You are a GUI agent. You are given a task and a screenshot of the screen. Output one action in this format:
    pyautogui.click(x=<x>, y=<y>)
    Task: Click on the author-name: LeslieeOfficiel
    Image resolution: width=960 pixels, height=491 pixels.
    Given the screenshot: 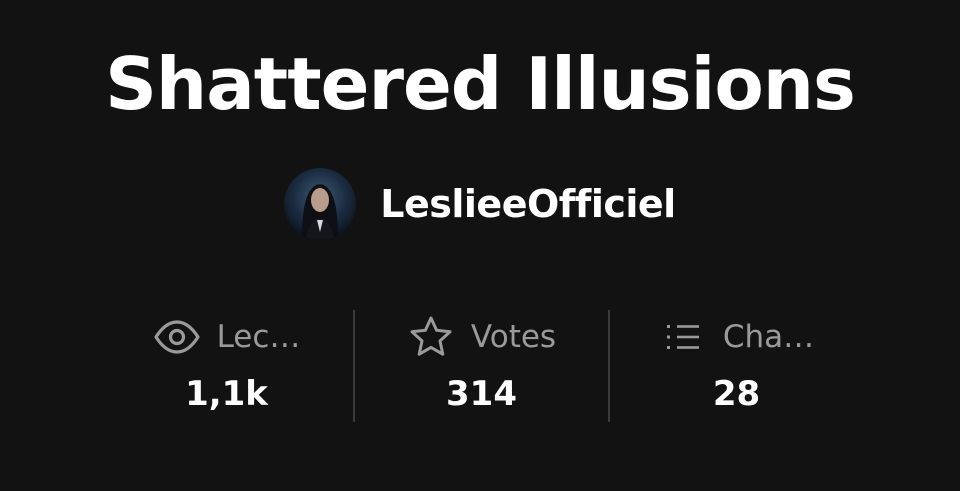 What is the action you would take?
    pyautogui.click(x=528, y=204)
    